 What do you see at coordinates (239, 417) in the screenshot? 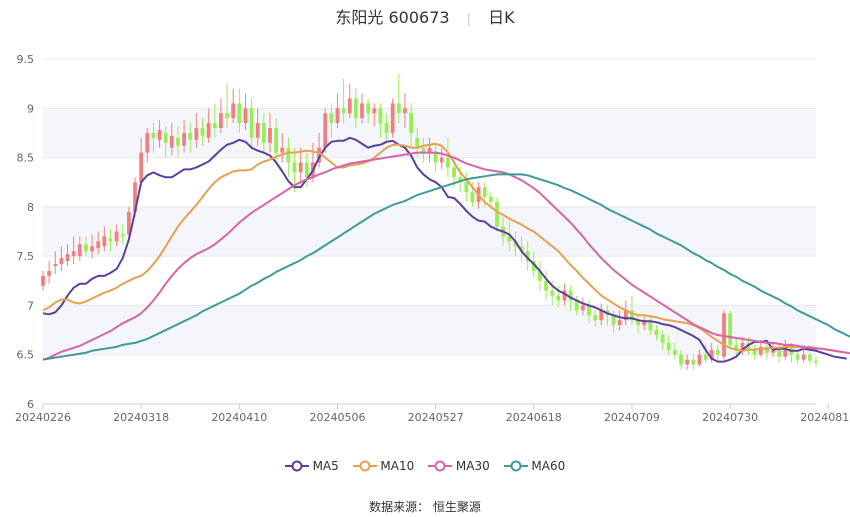
I see `x-tick-label: 20240410` at bounding box center [239, 417].